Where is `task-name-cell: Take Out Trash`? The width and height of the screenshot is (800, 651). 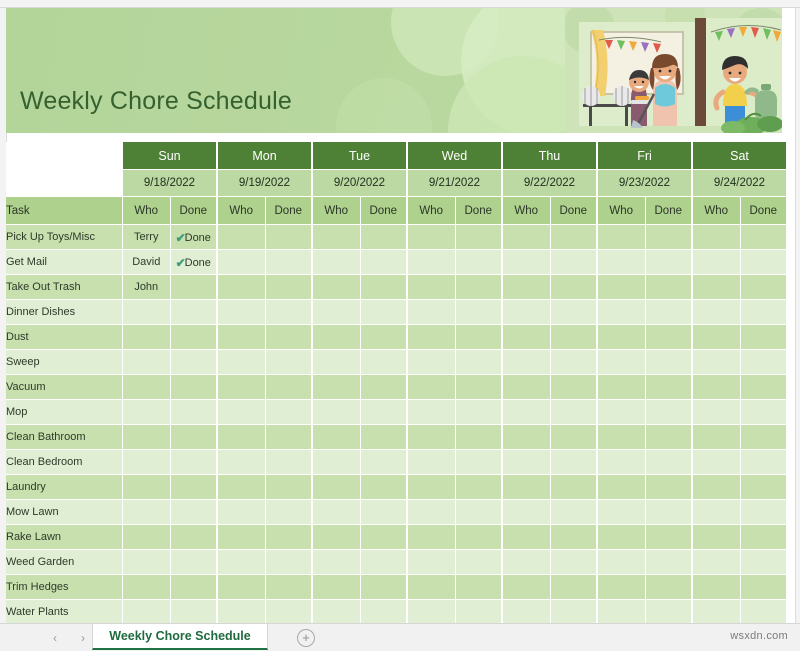
task-name-cell: Take Out Trash is located at coordinates (64, 287).